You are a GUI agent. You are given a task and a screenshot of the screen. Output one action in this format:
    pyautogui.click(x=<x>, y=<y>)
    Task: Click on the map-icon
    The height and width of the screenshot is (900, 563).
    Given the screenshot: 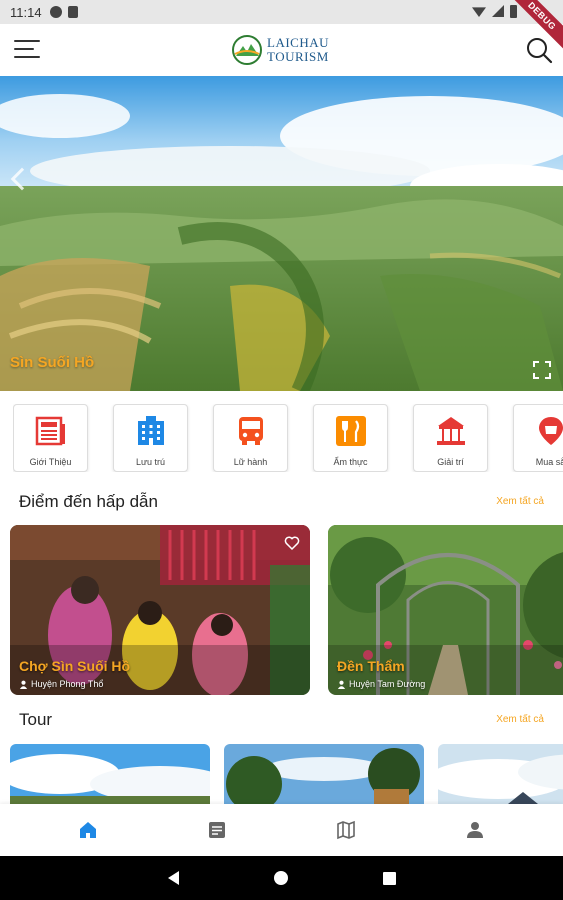 What is the action you would take?
    pyautogui.click(x=346, y=830)
    